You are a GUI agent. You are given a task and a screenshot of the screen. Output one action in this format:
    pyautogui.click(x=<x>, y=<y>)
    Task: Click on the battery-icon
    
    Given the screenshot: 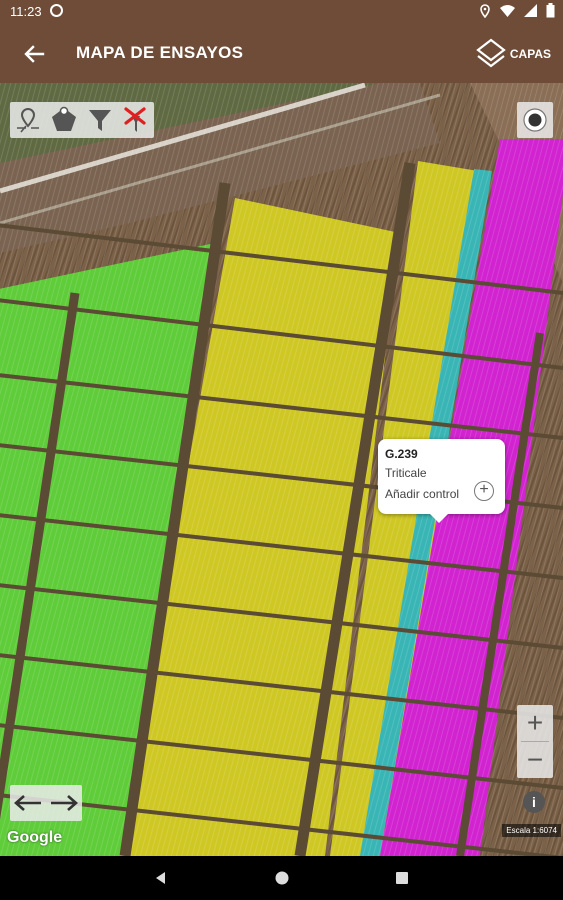 What is the action you would take?
    pyautogui.click(x=550, y=10)
    